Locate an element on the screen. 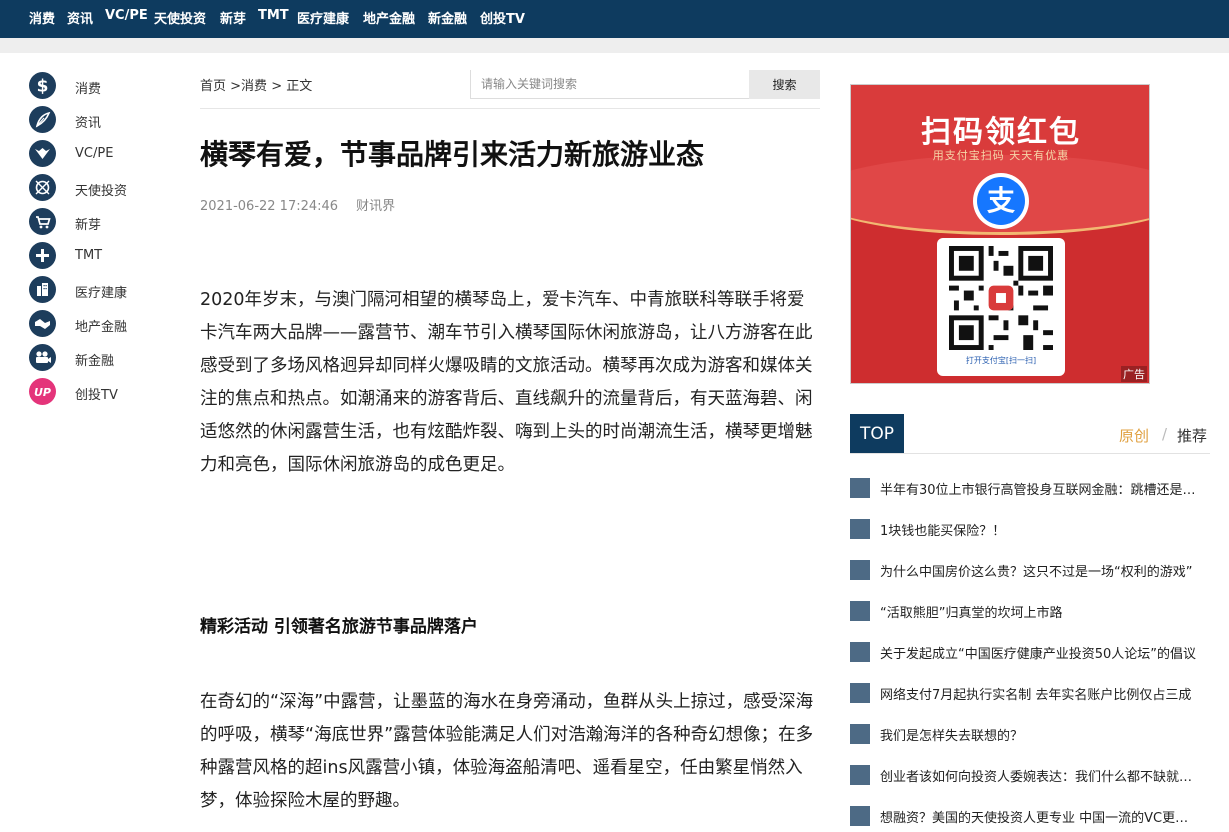 Image resolution: width=1229 pixels, height=832 pixels. svg-text: UP is located at coordinates (42, 392).